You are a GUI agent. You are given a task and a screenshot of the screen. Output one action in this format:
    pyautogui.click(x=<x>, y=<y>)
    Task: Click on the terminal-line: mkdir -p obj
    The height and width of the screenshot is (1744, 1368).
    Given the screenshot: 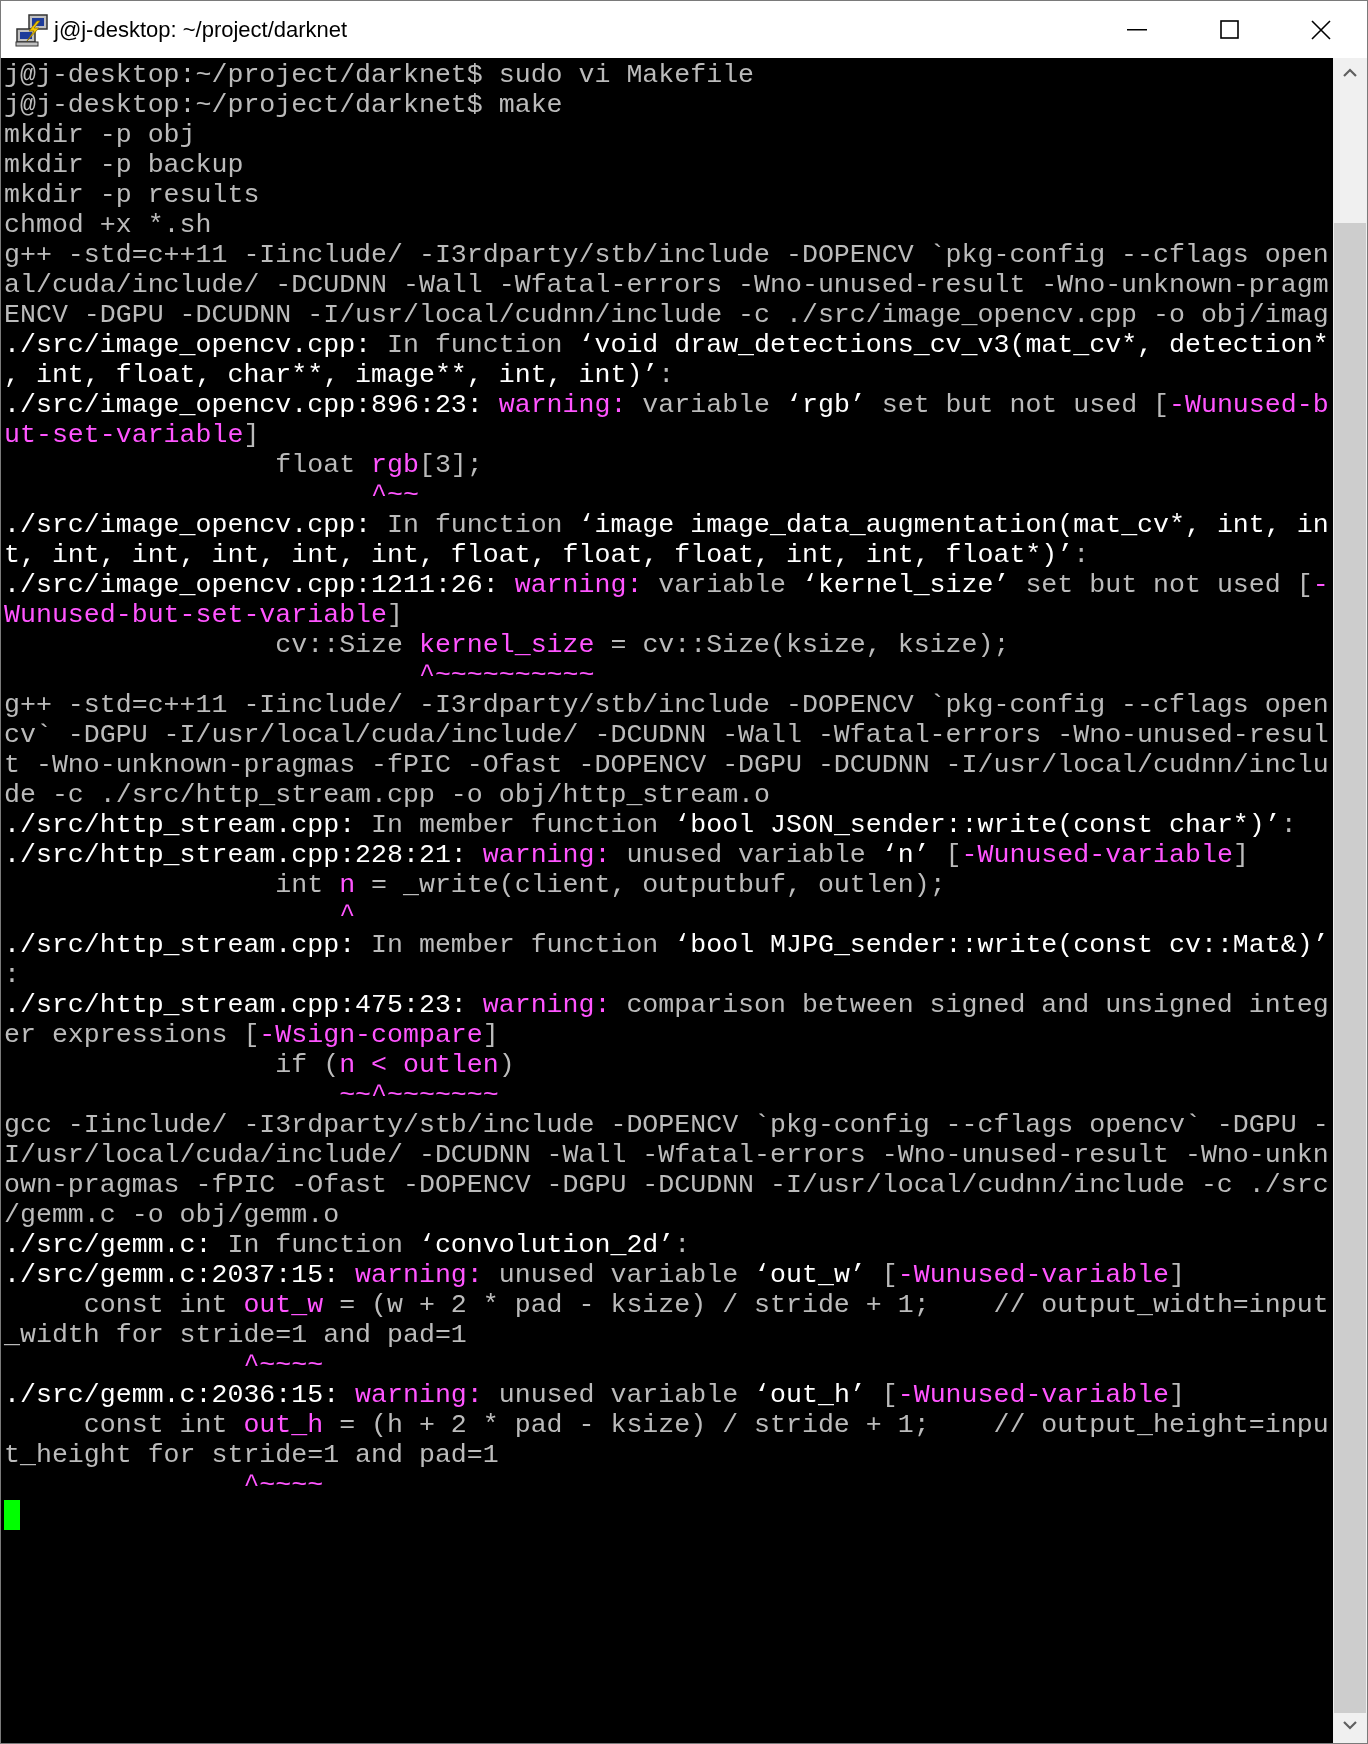 What is the action you would take?
    pyautogui.click(x=100, y=135)
    